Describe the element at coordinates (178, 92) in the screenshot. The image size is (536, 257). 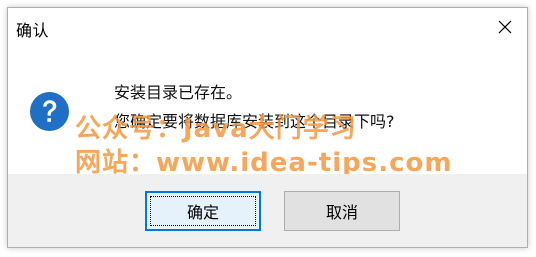
I see `message-line-1: 安装目录已存在。` at that location.